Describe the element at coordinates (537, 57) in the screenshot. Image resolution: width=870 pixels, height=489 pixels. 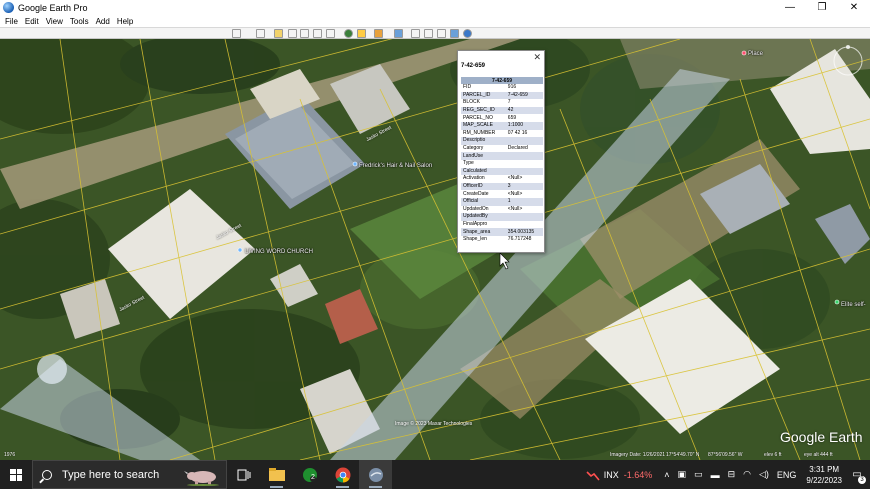
I see `close-icon: ✕` at that location.